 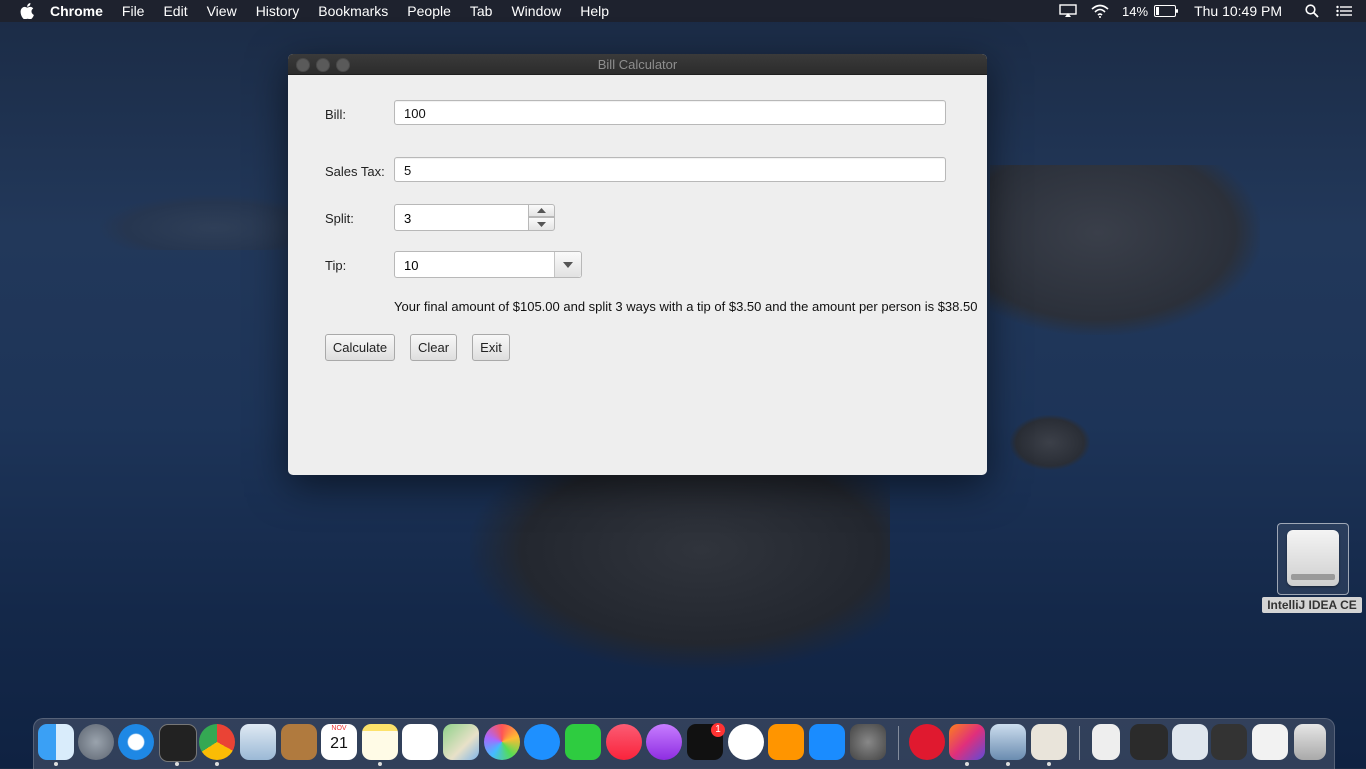 What do you see at coordinates (461, 217) in the screenshot?
I see `split-input: 3` at bounding box center [461, 217].